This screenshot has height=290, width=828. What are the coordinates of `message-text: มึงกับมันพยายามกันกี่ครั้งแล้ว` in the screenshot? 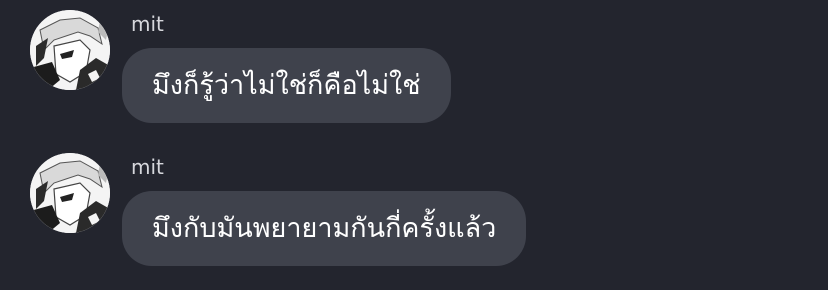 It's located at (324, 228).